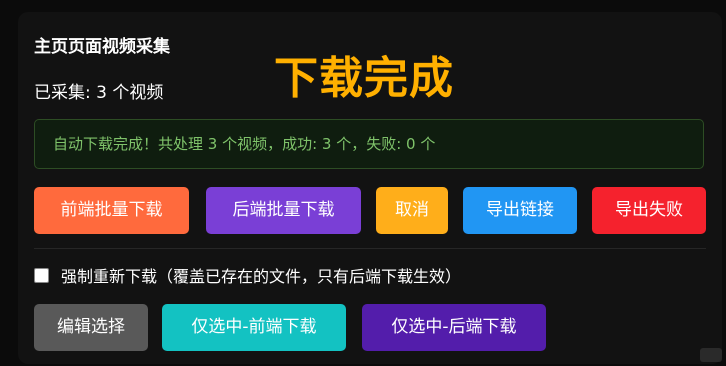 Image resolution: width=726 pixels, height=366 pixels. What do you see at coordinates (99, 93) in the screenshot?
I see `collected-count: 已采集: 3 个视频` at bounding box center [99, 93].